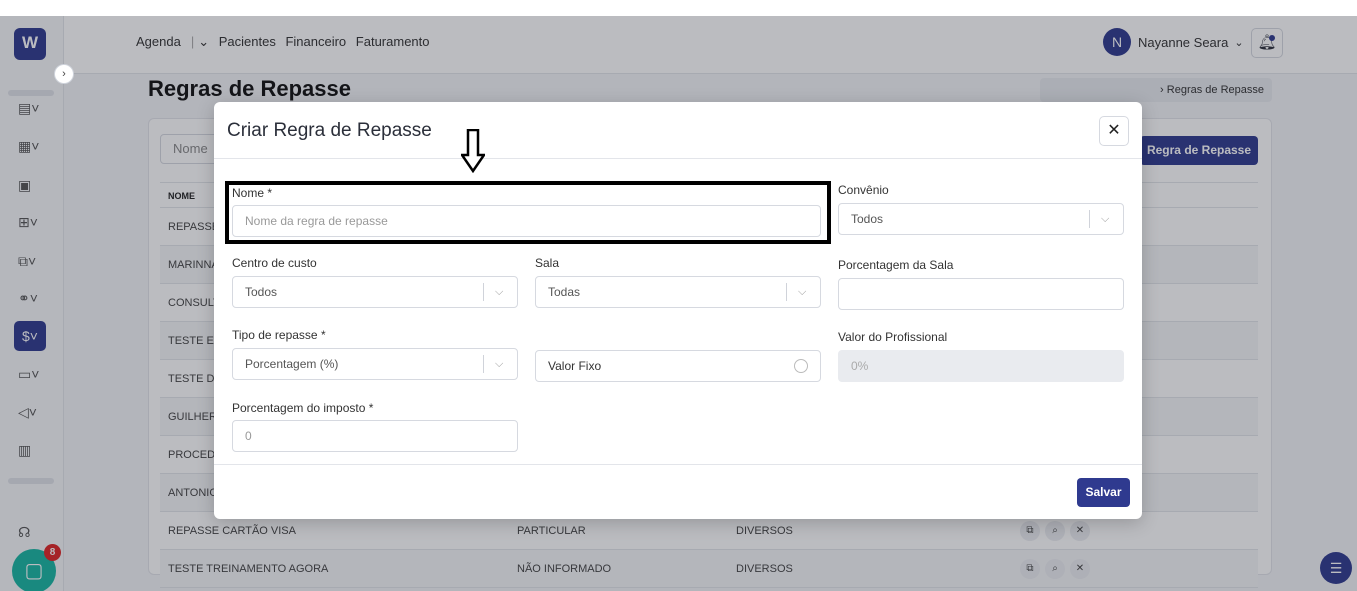 The width and height of the screenshot is (1357, 591). I want to click on valor-fixo-toggle: Valor Fixo, so click(678, 366).